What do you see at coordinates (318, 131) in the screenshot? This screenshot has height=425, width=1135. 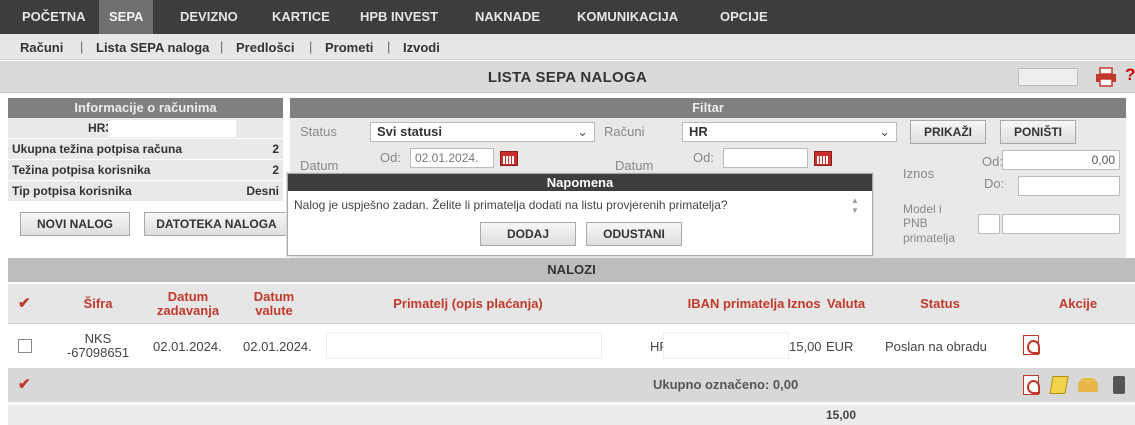 I see `status-label: Status` at bounding box center [318, 131].